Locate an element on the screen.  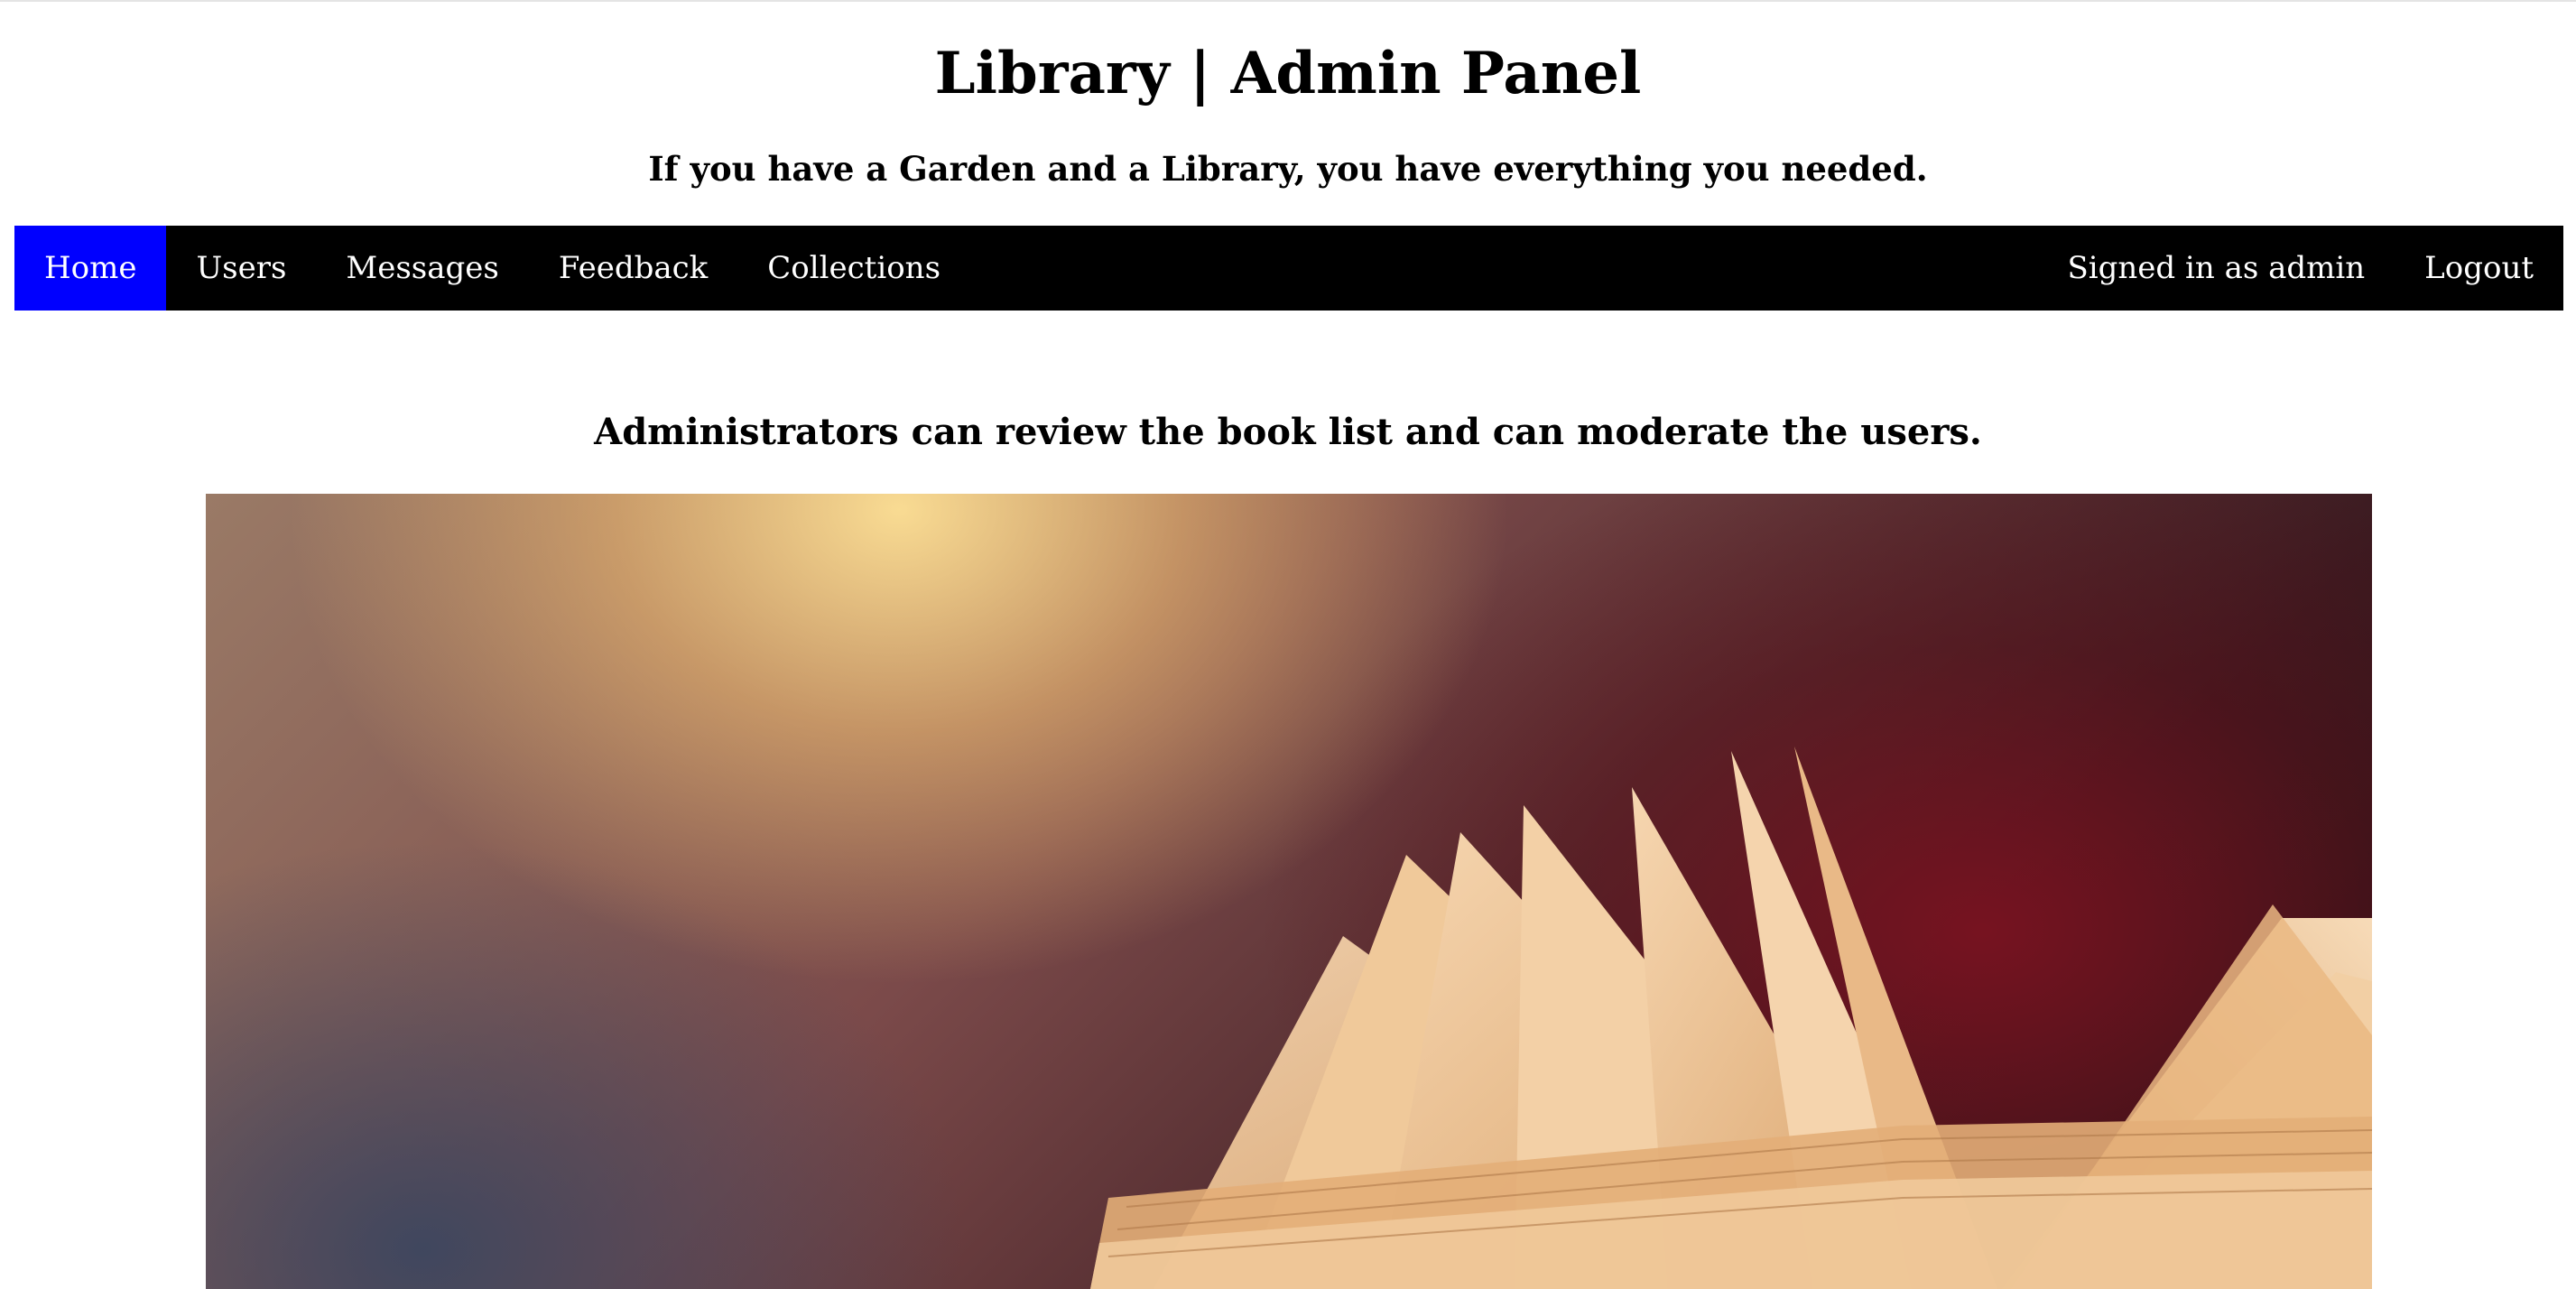
nav-feedback: Feedback is located at coordinates (633, 268).